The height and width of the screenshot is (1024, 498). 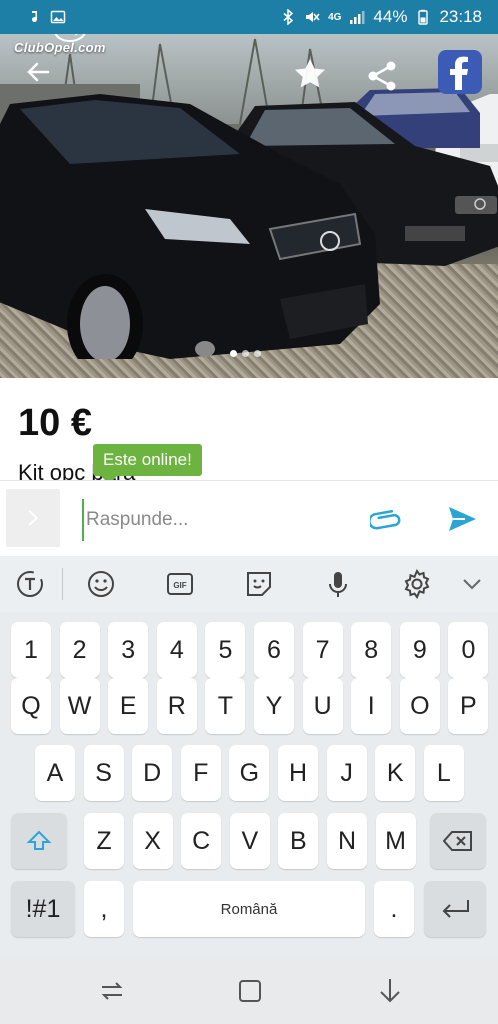 What do you see at coordinates (176, 706) in the screenshot?
I see `key-r: R` at bounding box center [176, 706].